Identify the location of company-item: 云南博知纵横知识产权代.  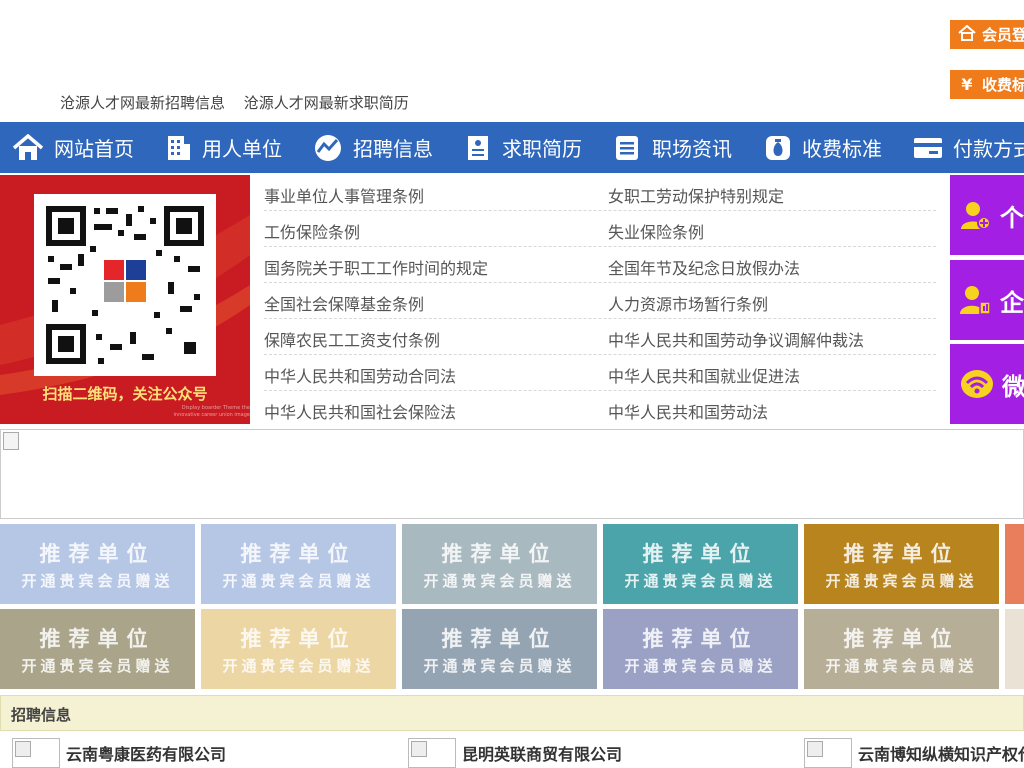
(914, 752).